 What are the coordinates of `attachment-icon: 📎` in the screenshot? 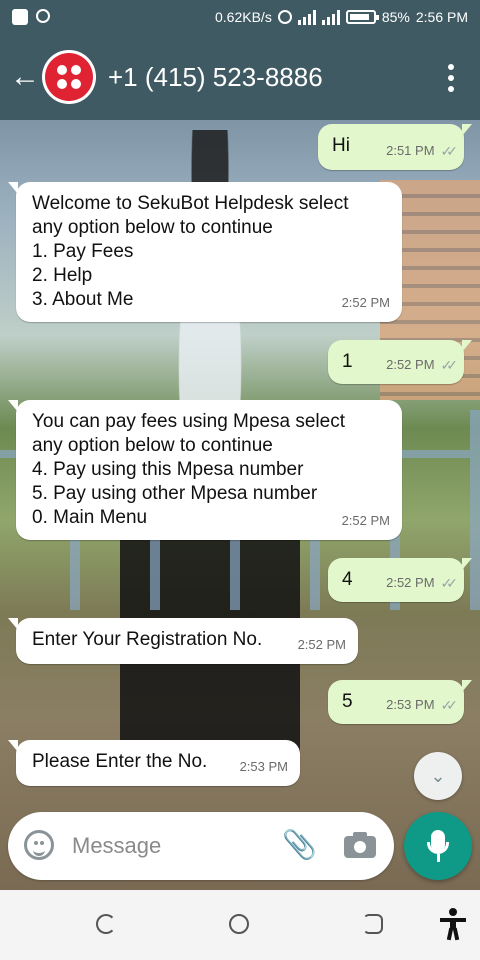 It's located at (299, 845).